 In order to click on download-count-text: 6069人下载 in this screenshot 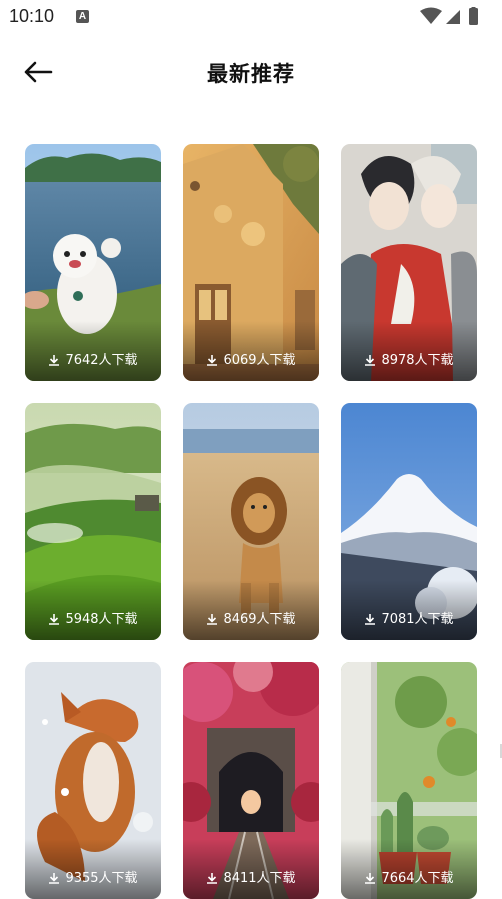, I will do `click(259, 360)`.